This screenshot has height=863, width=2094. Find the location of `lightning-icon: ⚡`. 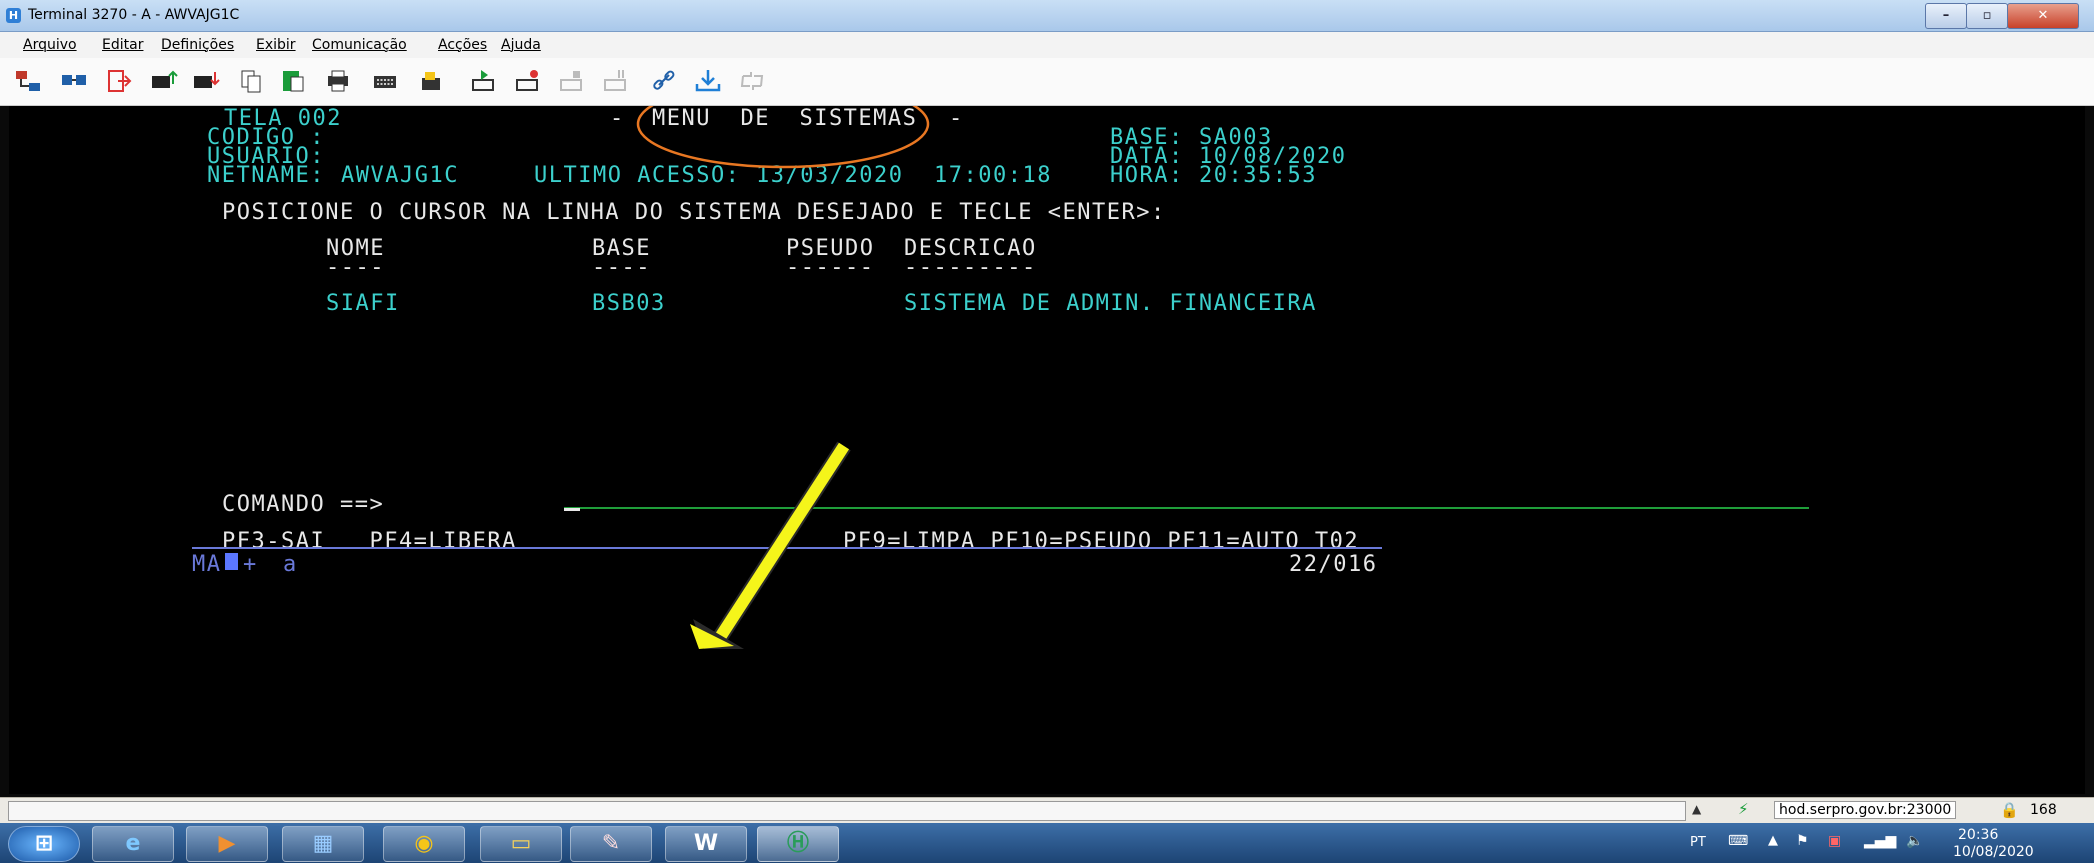

lightning-icon: ⚡ is located at coordinates (1743, 809).